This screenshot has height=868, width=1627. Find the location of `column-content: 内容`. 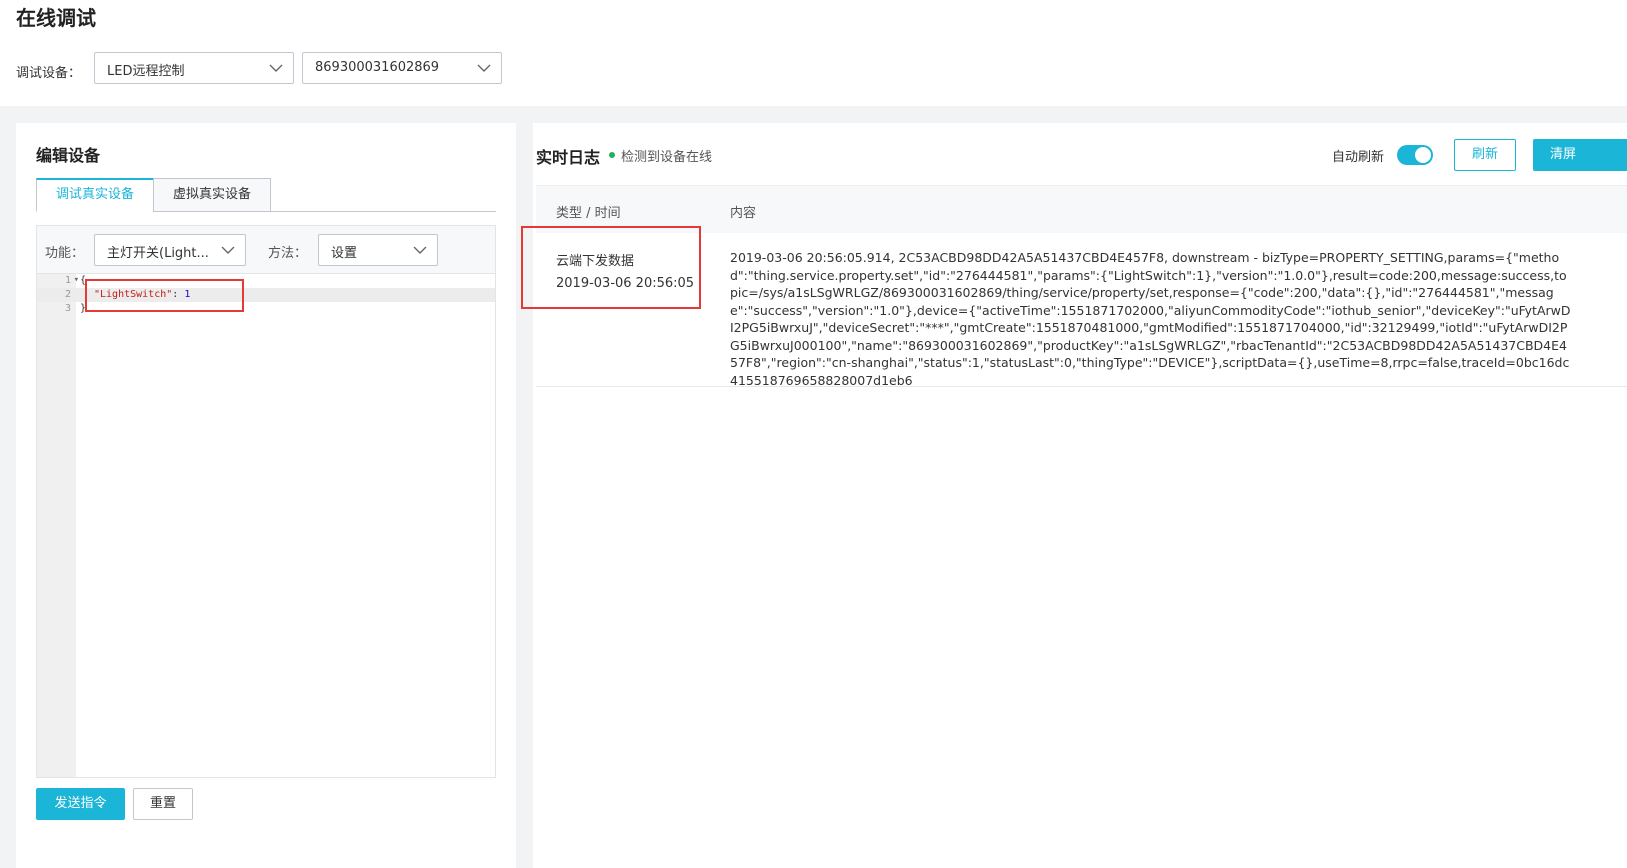

column-content: 内容 is located at coordinates (743, 213).